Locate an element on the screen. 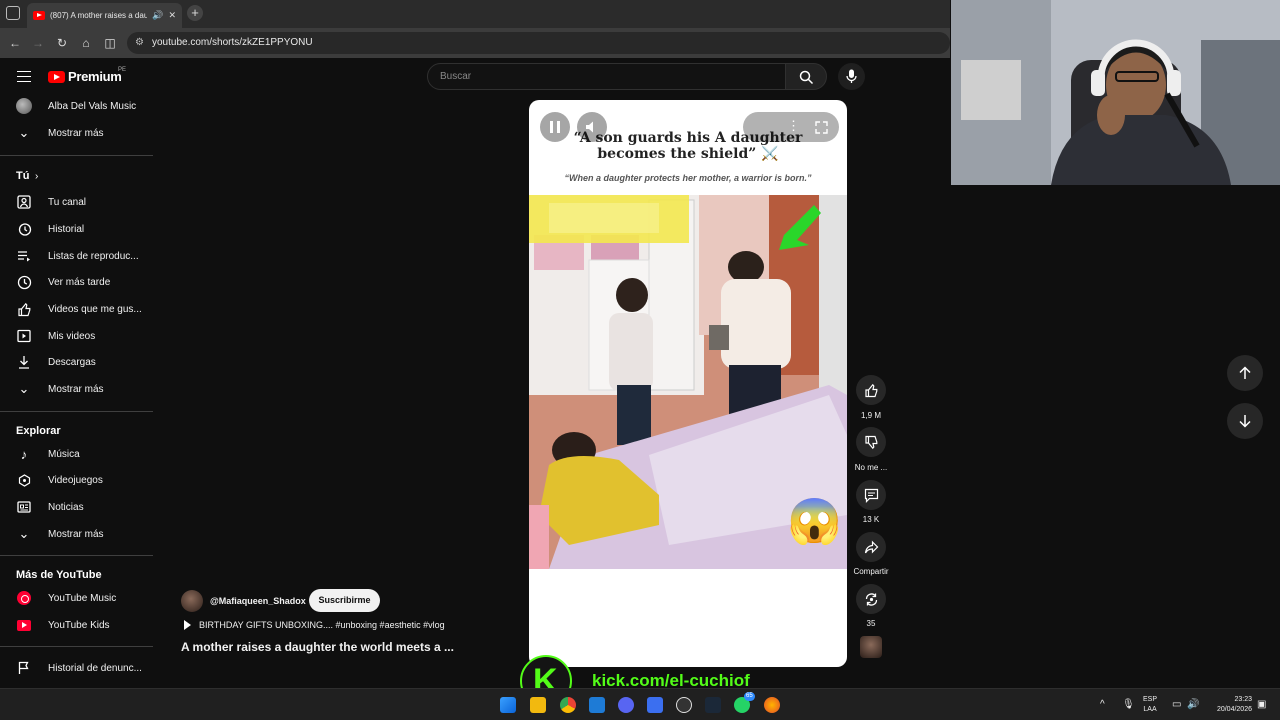 The height and width of the screenshot is (720, 1280). reload-icon: ↻ is located at coordinates (62, 43).